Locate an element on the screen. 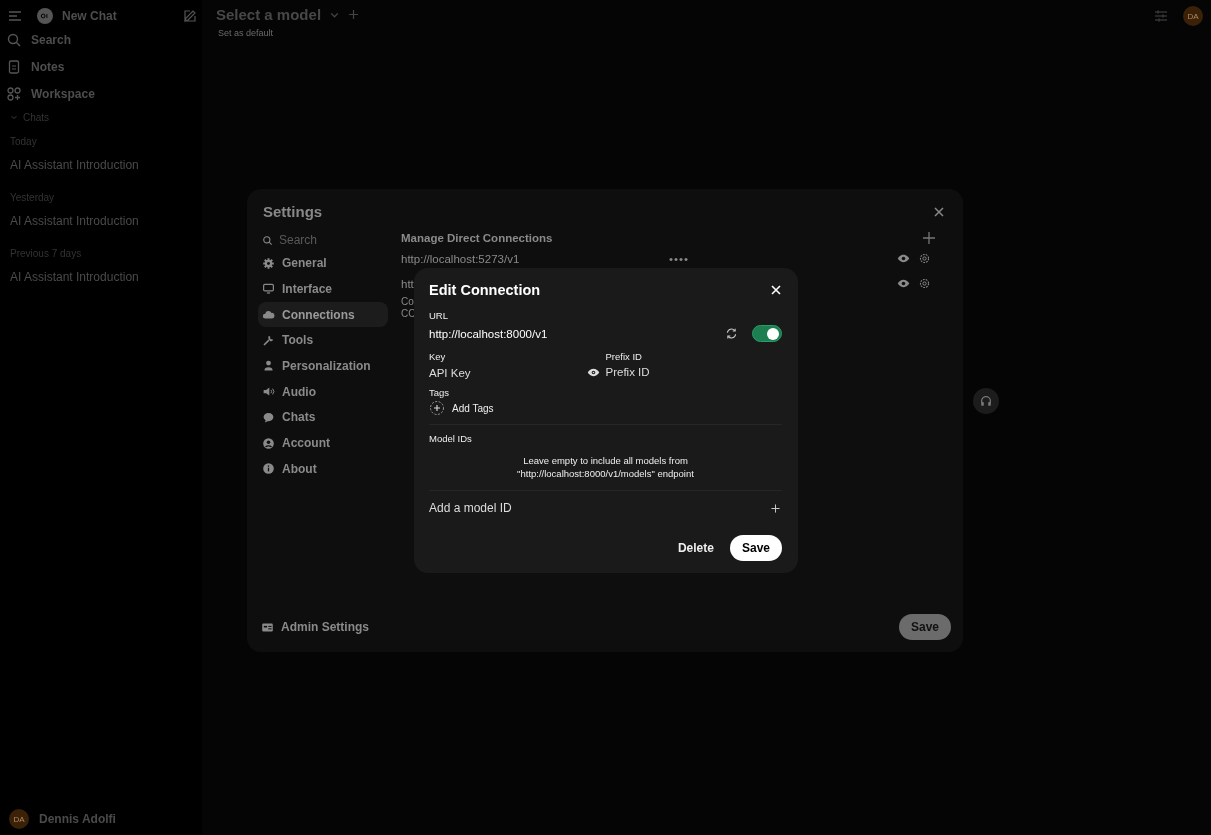  settings-tab: Interface is located at coordinates (323, 289).